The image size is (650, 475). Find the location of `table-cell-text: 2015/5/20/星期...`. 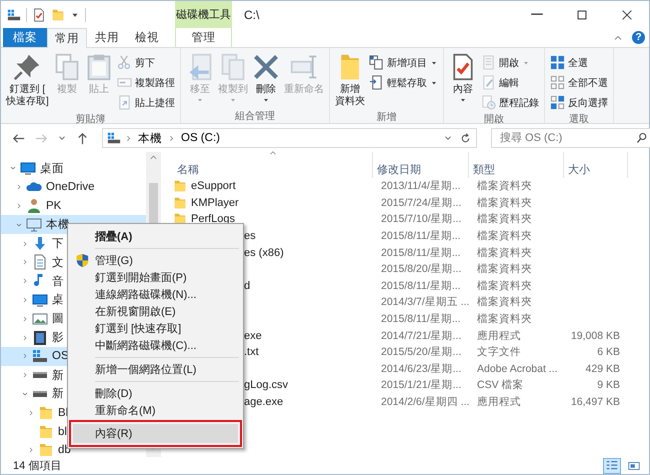

table-cell-text: 2015/5/20/星期... is located at coordinates (421, 352).